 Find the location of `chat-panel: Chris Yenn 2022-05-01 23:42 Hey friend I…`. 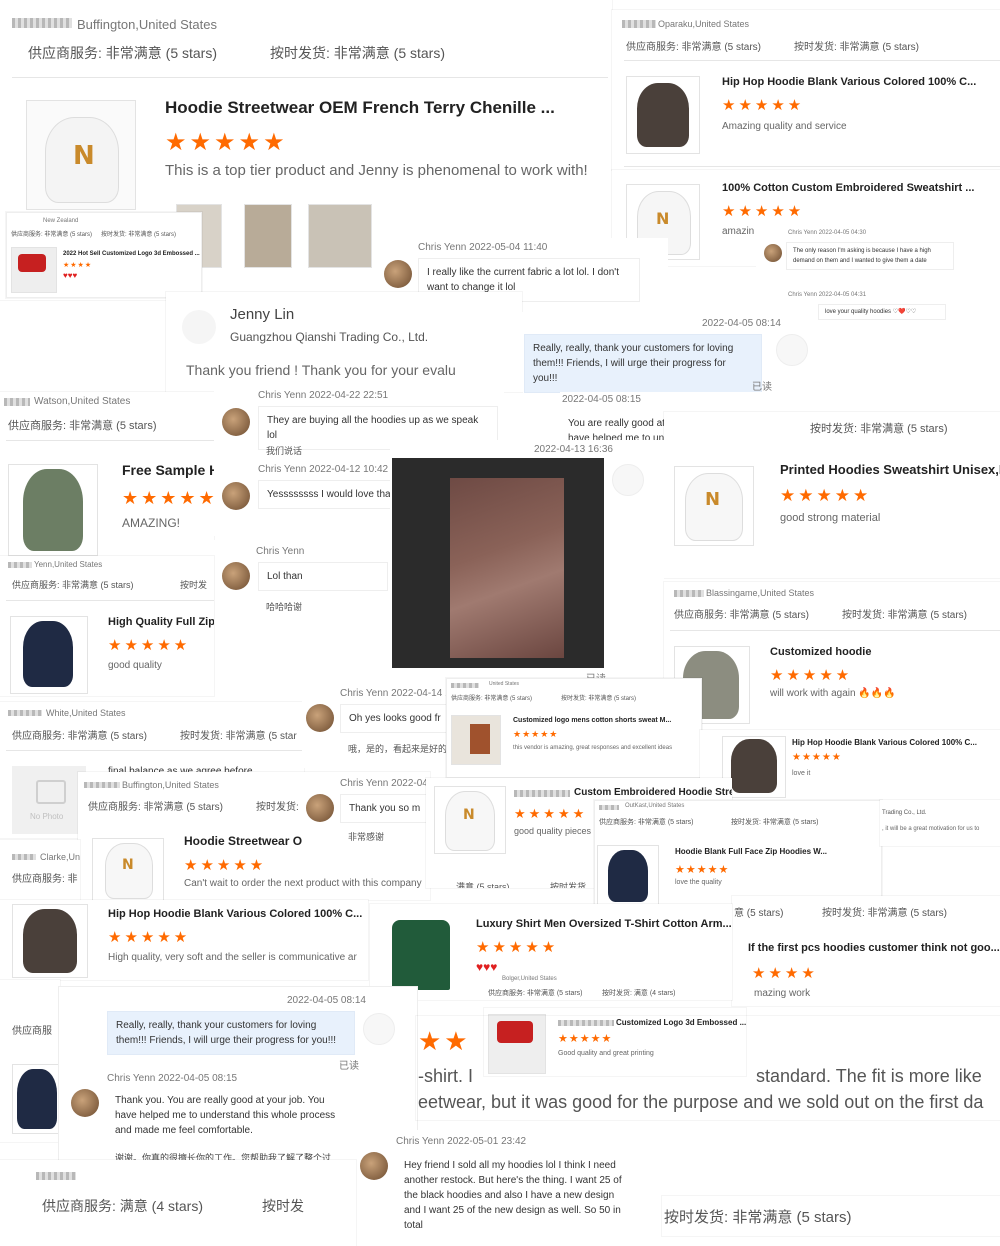

chat-panel: Chris Yenn 2022-05-01 23:42 Hey friend I… is located at coordinates (509, 1188).